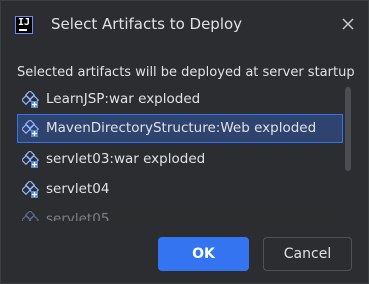  I want to click on list-item: servlet04, so click(180, 189).